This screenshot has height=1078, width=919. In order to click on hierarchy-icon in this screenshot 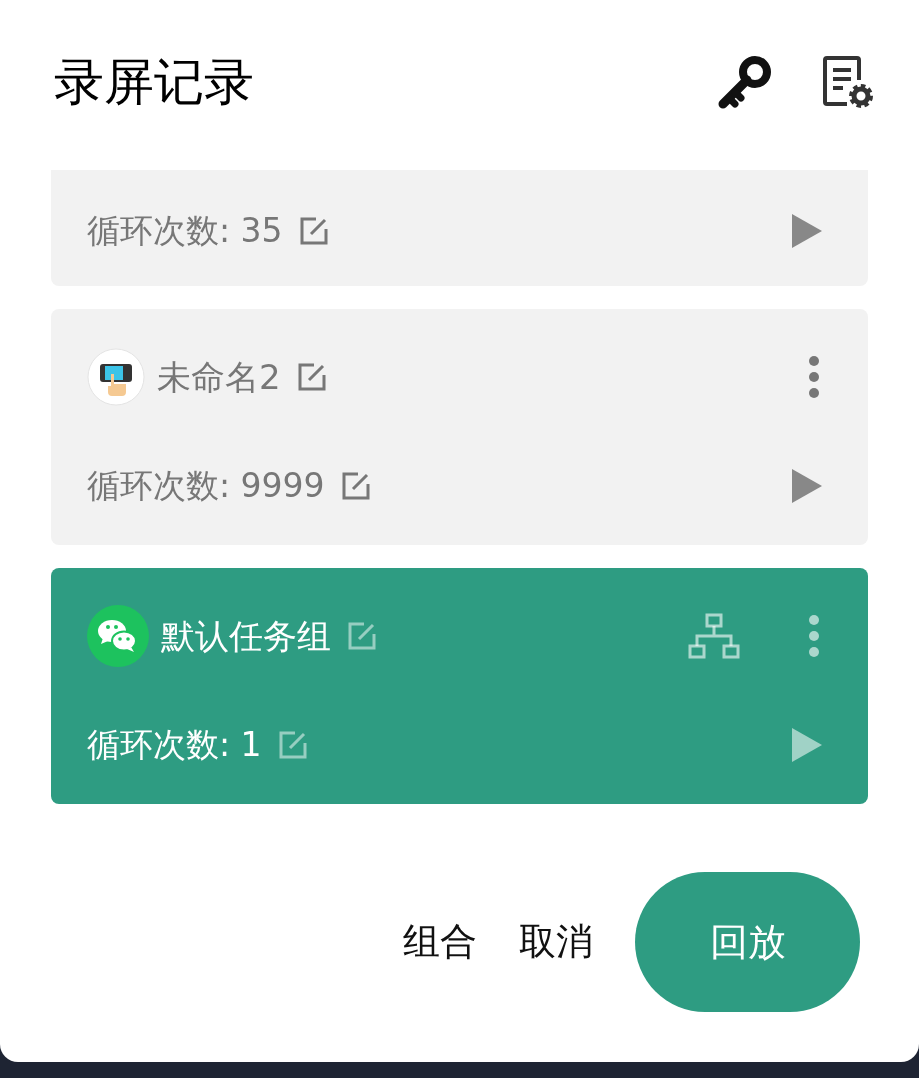, I will do `click(714, 636)`.